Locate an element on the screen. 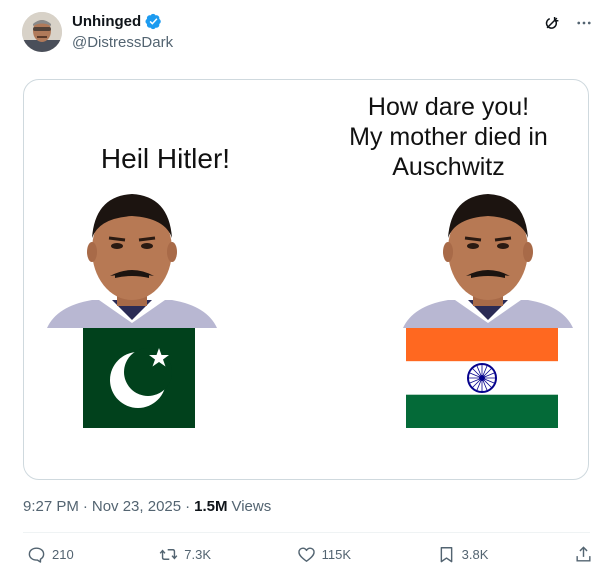 The width and height of the screenshot is (613, 583). verified-badge-icon is located at coordinates (153, 21).